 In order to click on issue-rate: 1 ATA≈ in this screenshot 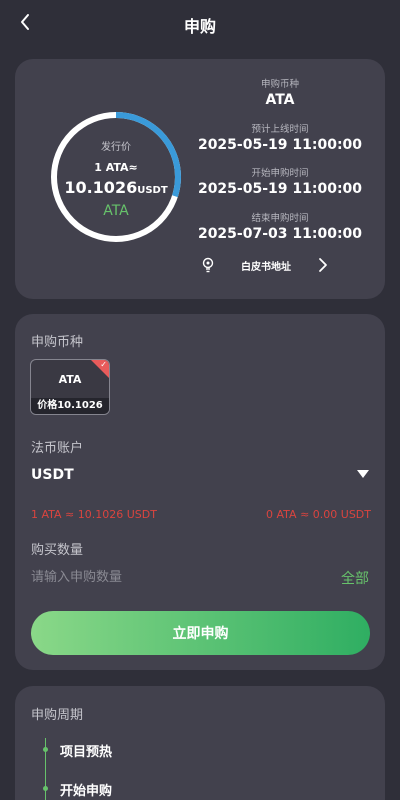, I will do `click(116, 167)`.